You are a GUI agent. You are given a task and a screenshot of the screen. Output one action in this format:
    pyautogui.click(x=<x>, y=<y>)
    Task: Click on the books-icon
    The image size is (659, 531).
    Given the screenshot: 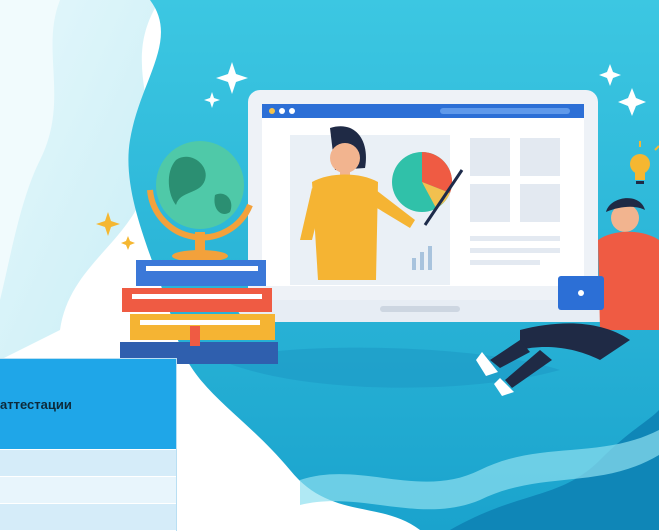 What is the action you would take?
    pyautogui.click(x=199, y=312)
    